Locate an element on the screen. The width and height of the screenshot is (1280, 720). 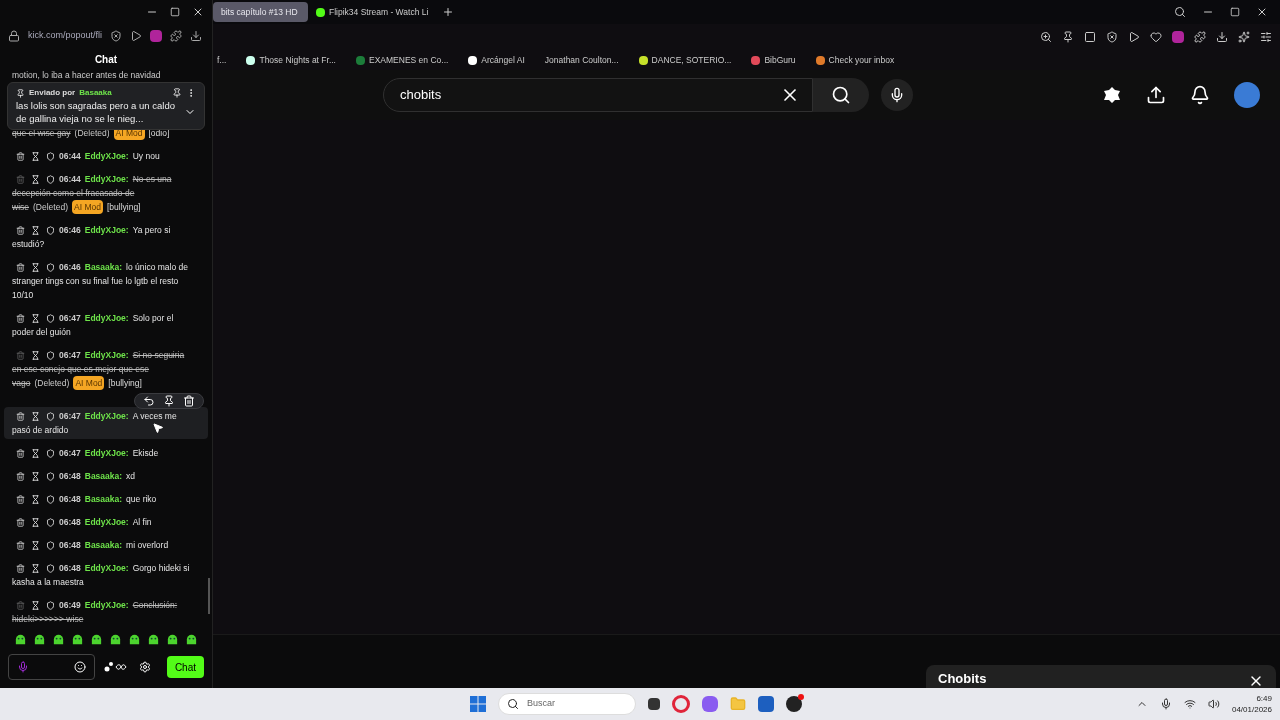
ai-icon is located at coordinates (1244, 37).